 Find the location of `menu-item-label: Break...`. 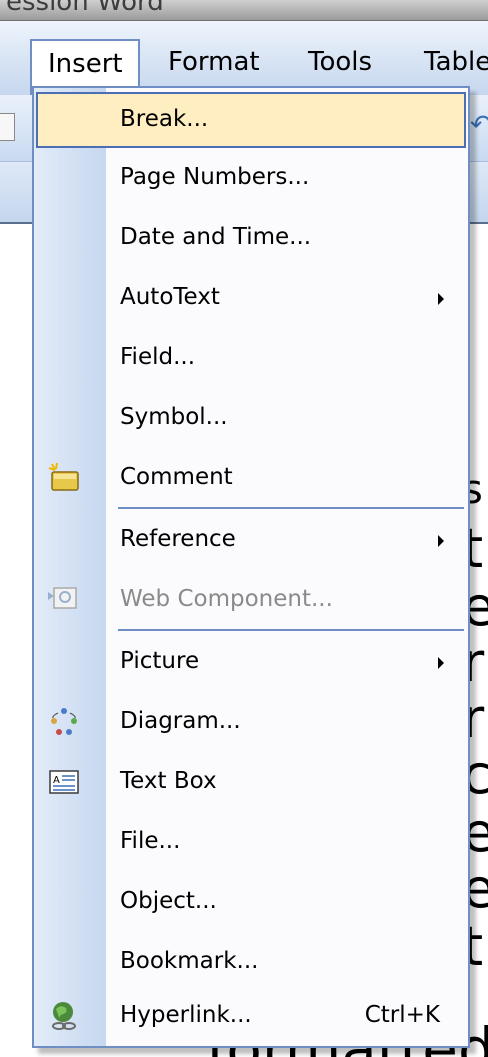

menu-item-label: Break... is located at coordinates (164, 119).